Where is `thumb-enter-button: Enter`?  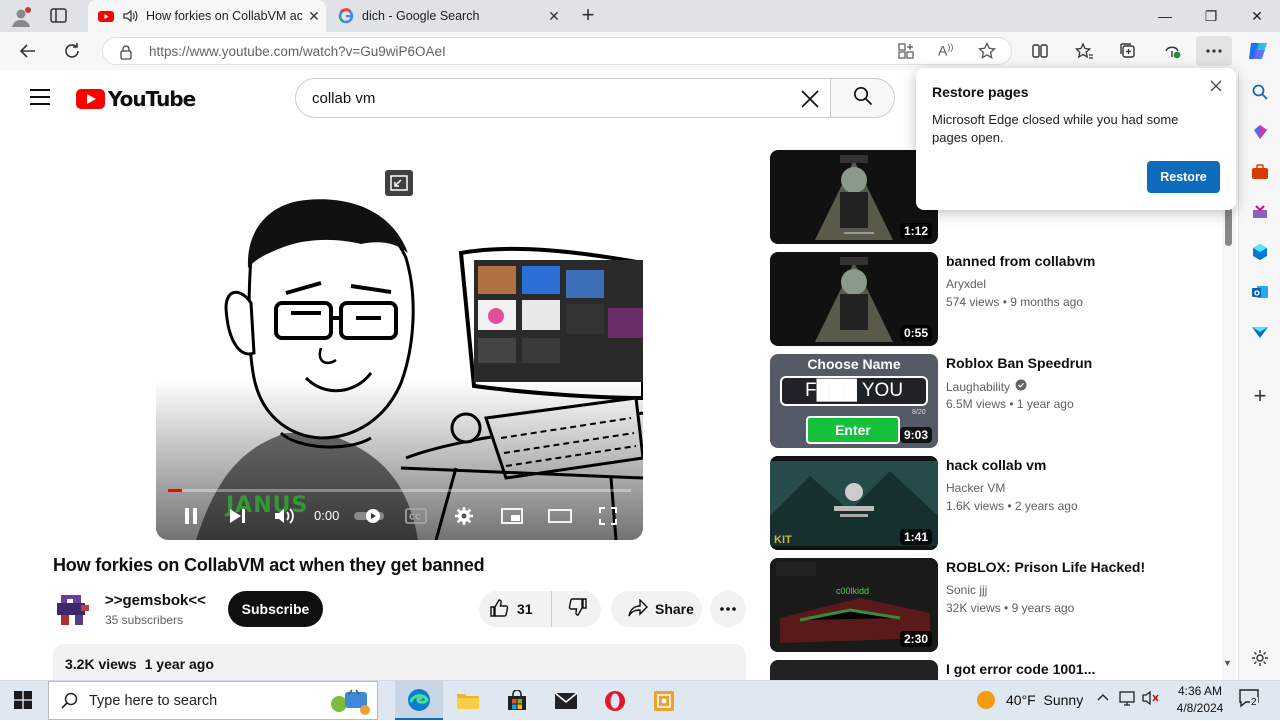
thumb-enter-button: Enter is located at coordinates (853, 430).